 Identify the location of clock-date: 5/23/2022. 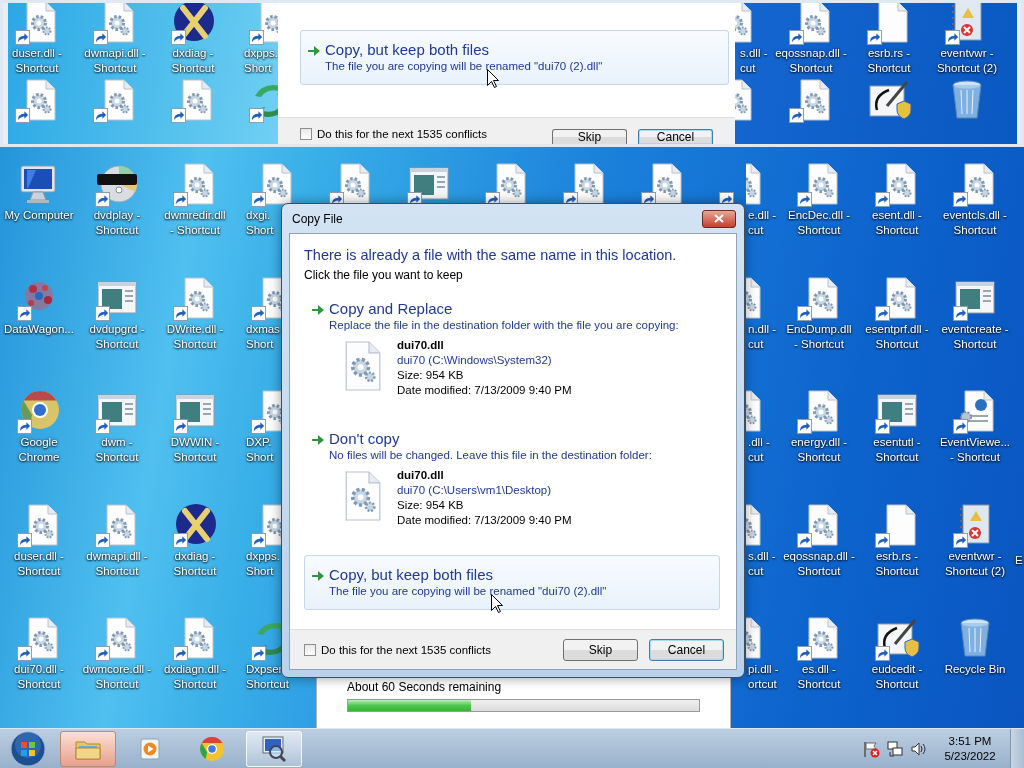
(970, 756).